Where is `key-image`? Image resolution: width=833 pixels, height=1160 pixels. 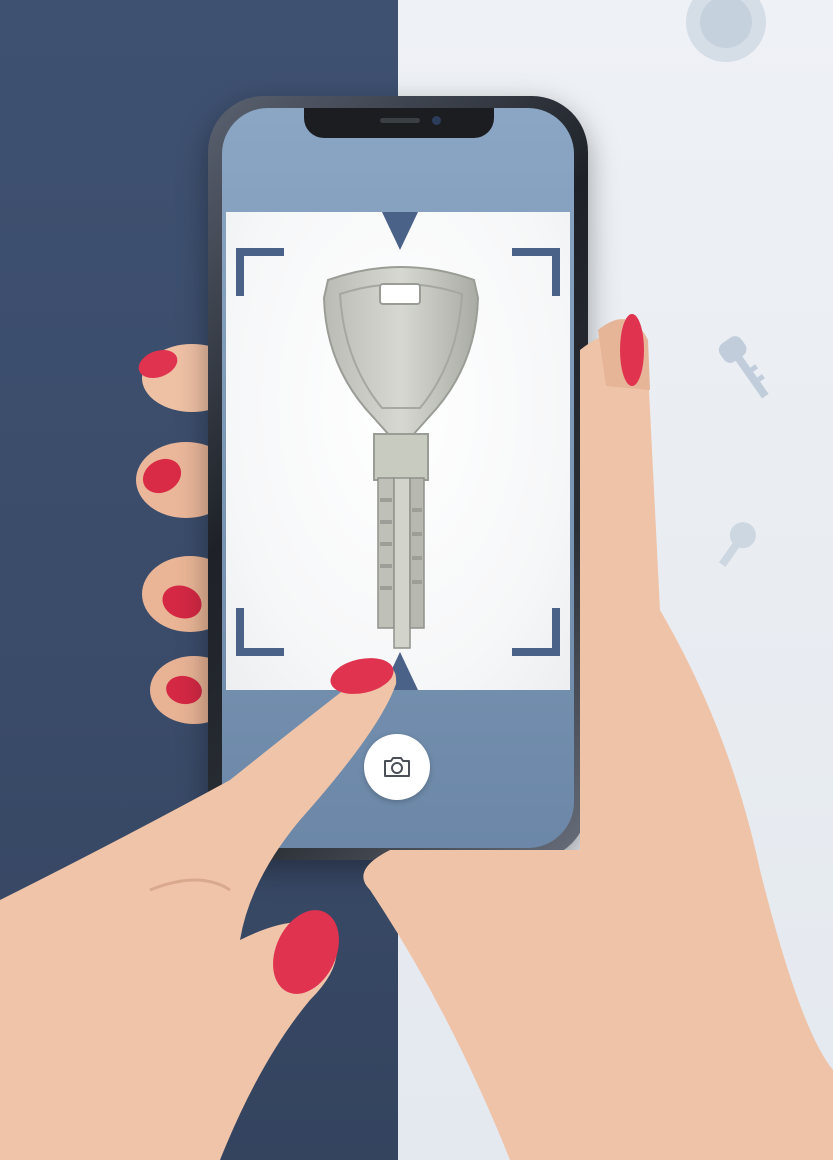 key-image is located at coordinates (401, 457).